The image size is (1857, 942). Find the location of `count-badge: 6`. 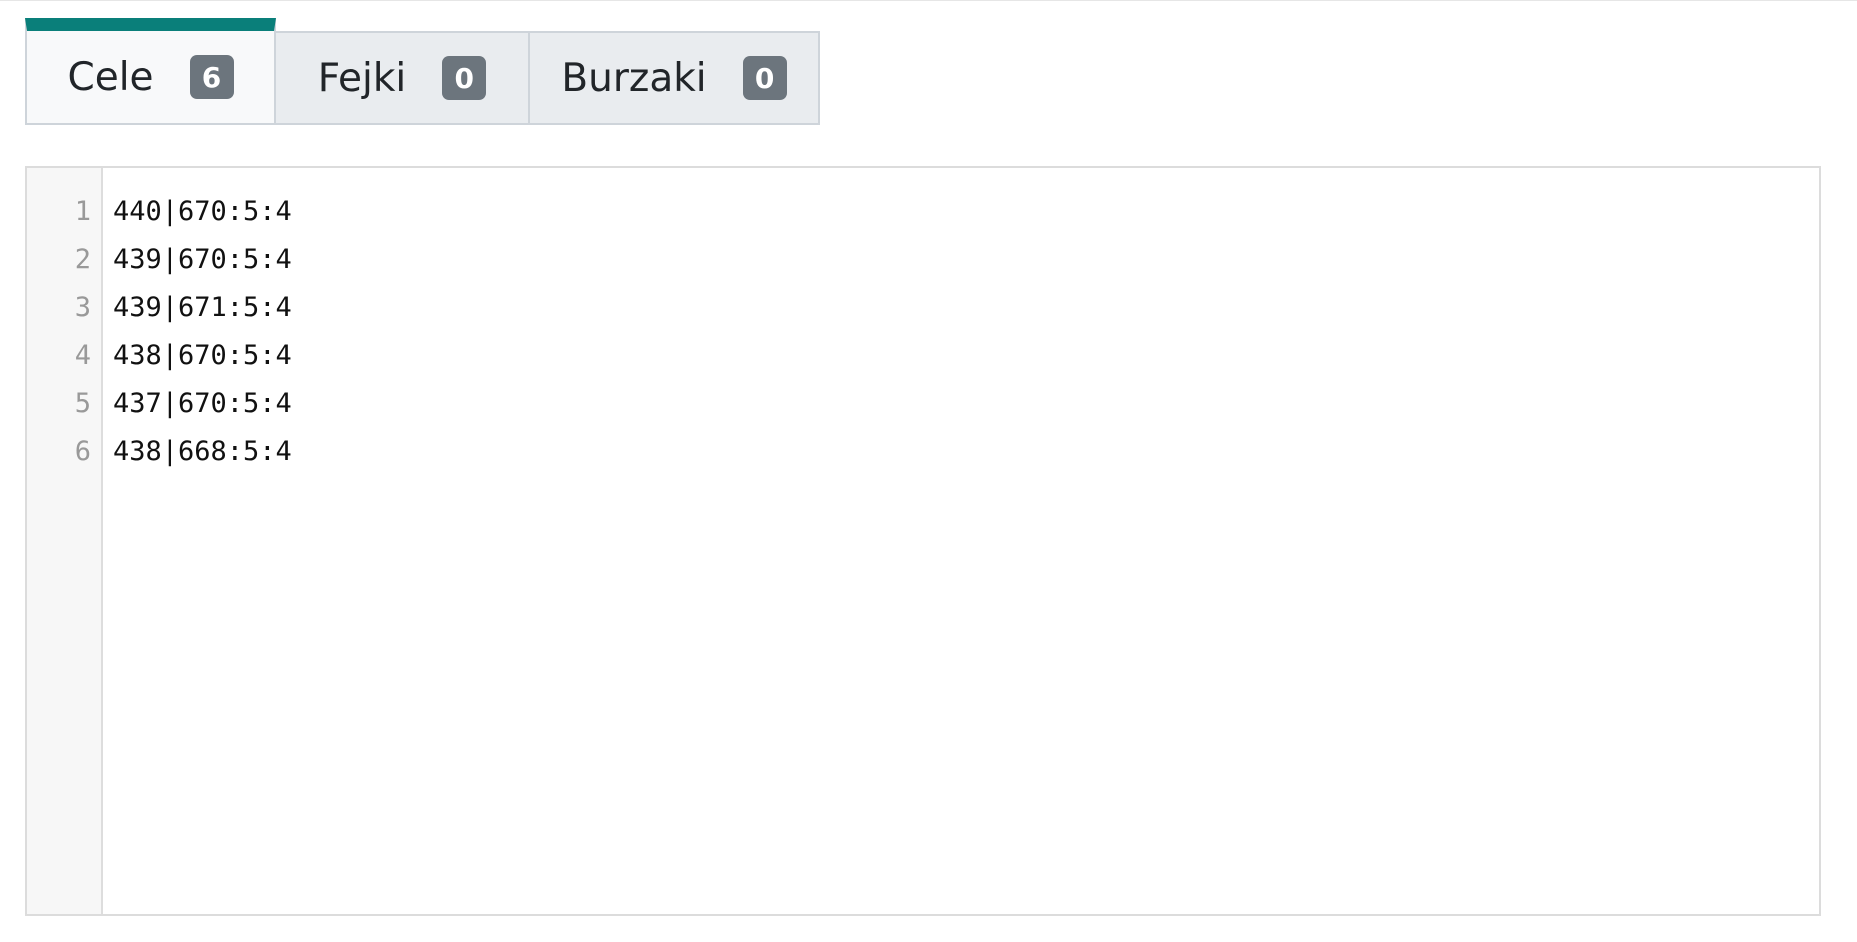

count-badge: 6 is located at coordinates (211, 77).